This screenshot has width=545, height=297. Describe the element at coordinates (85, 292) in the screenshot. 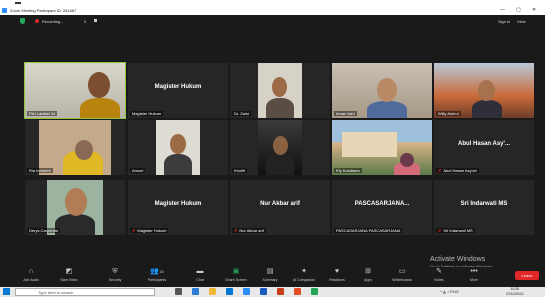

I see `taskbar-search-input: Type here to search` at that location.